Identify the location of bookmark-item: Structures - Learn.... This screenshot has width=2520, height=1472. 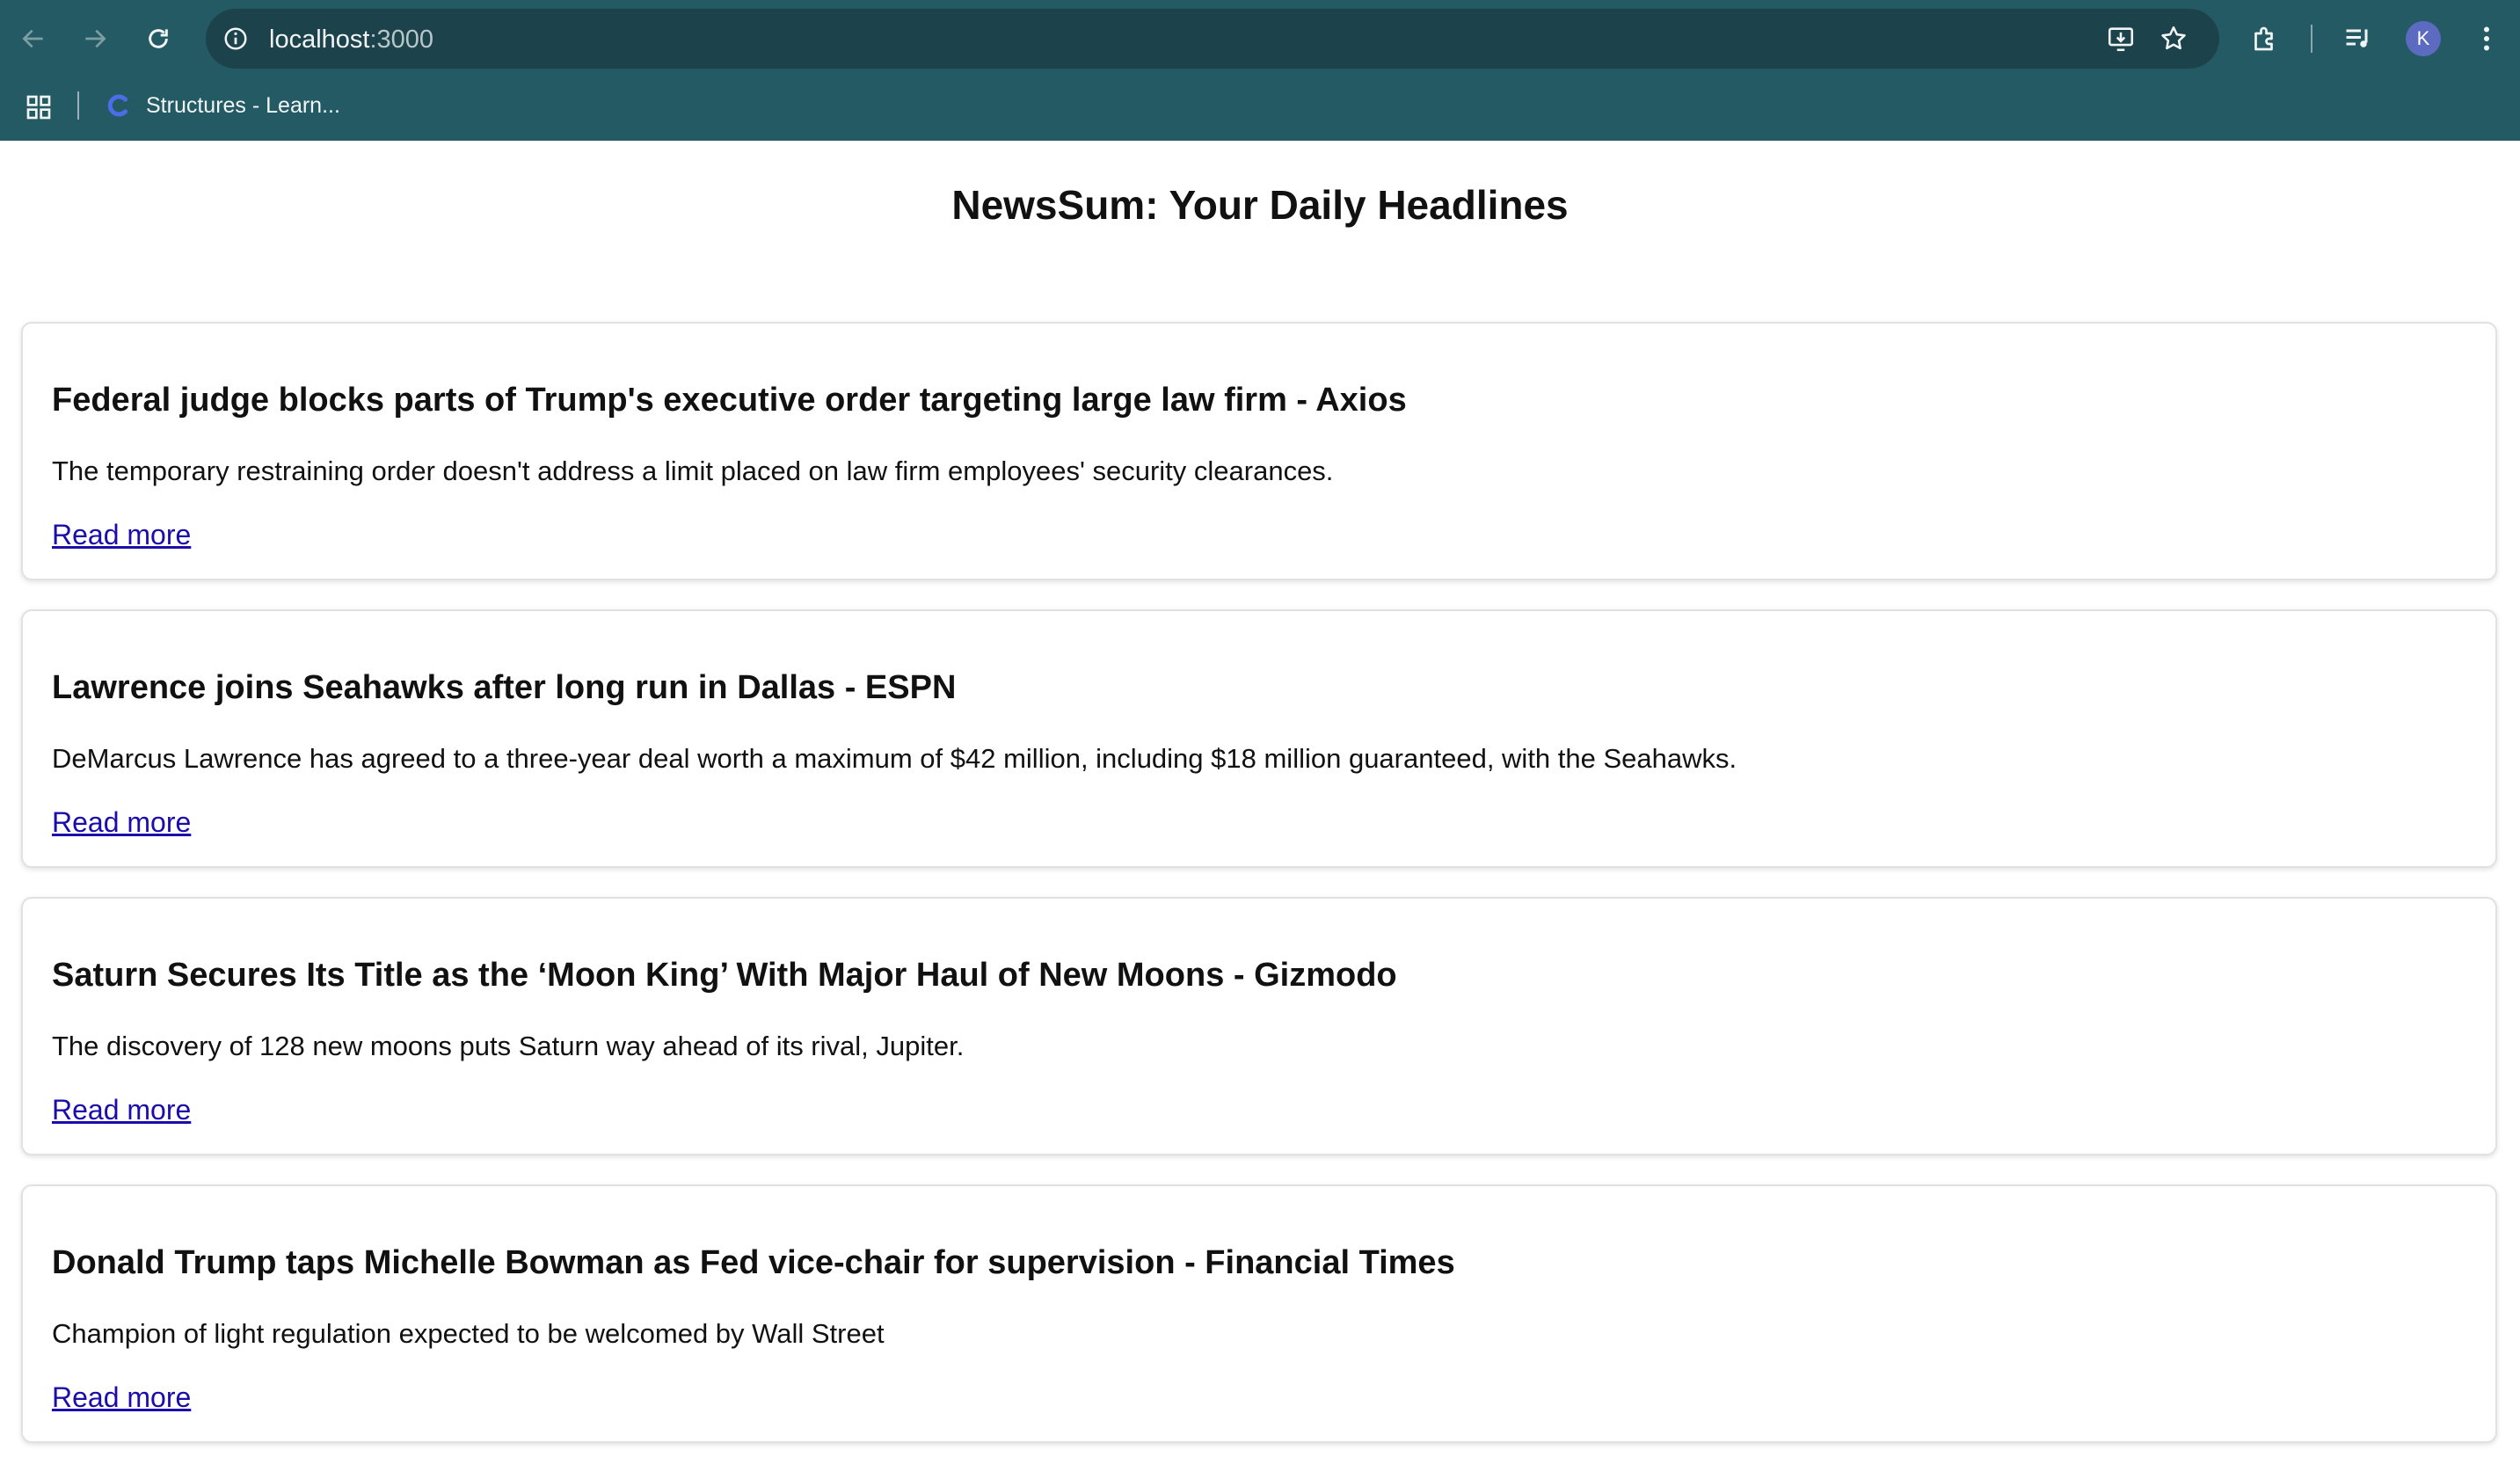
(222, 105).